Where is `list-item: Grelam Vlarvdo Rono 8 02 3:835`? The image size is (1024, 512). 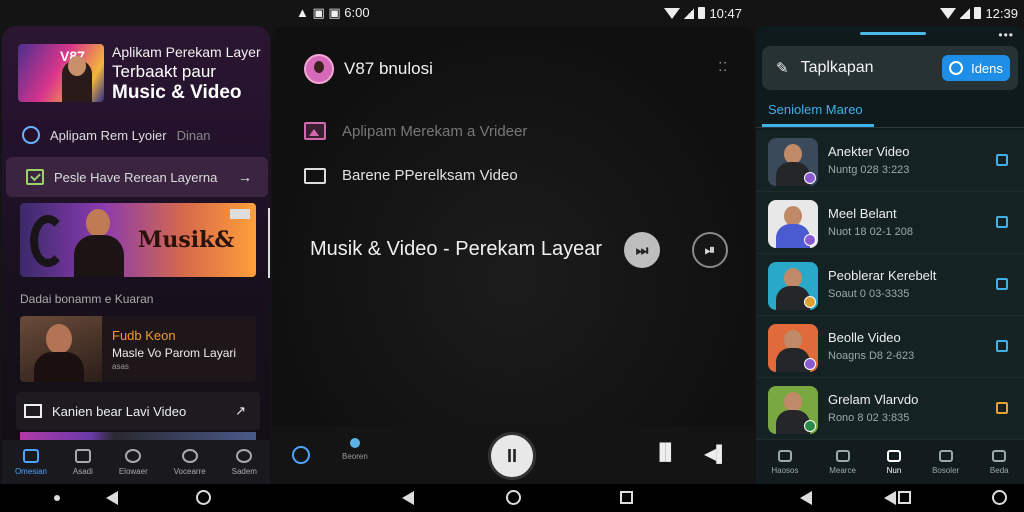
list-item: Grelam Vlarvdo Rono 8 02 3:835 is located at coordinates (890, 409).